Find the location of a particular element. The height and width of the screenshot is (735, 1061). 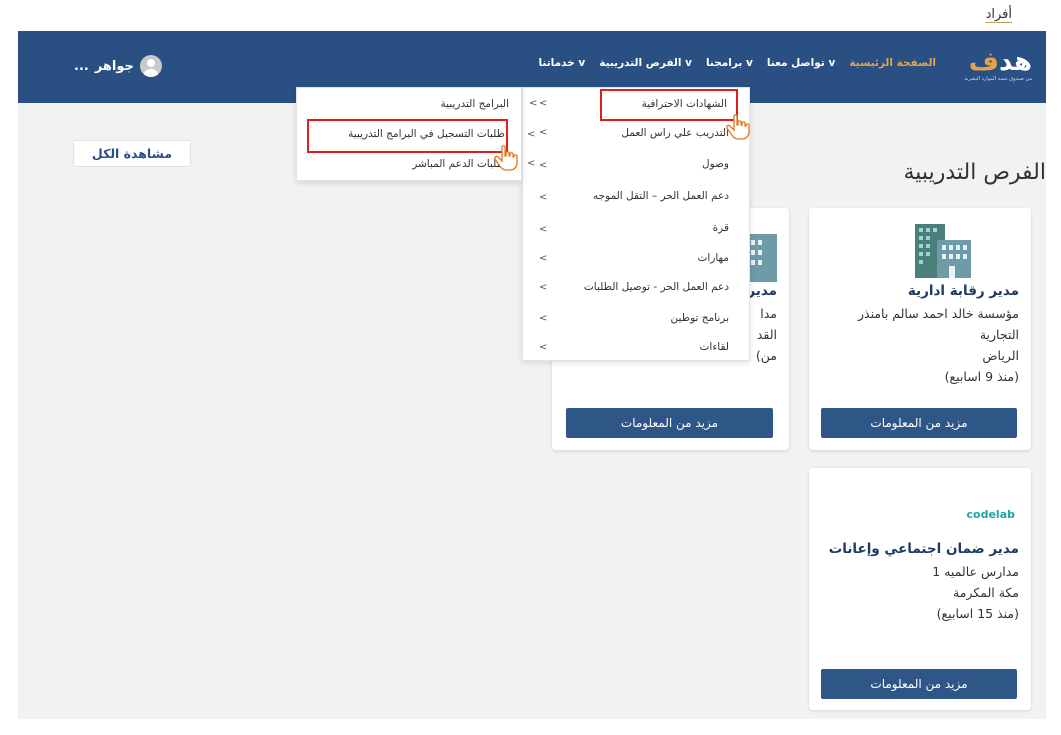

menu-item-meetings: لقاءات is located at coordinates (714, 347).